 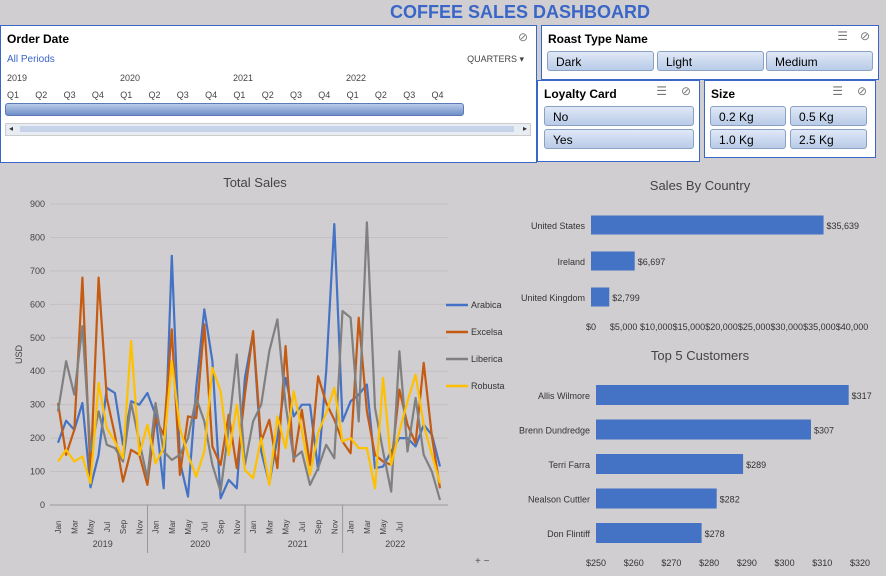 I want to click on loyalty-yes-button: Yes, so click(x=619, y=139).